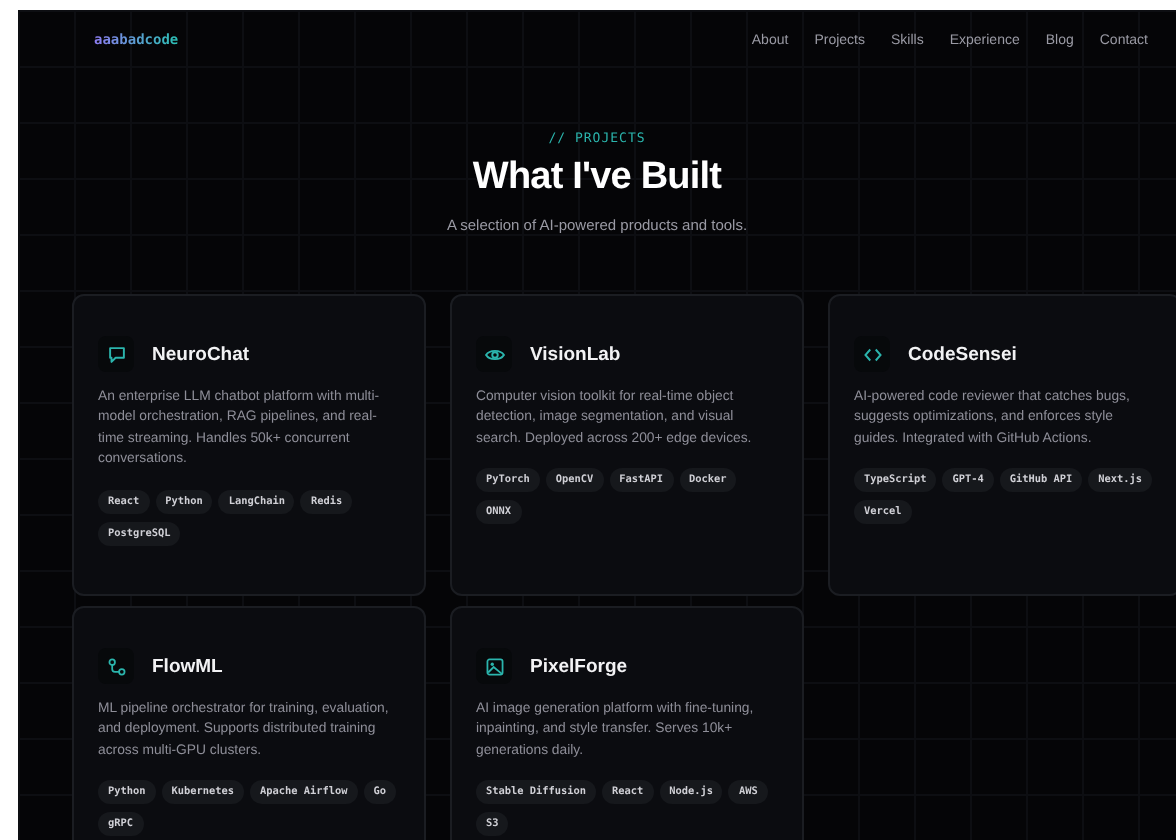  Describe the element at coordinates (872, 354) in the screenshot. I see `code-brackets-icon` at that location.